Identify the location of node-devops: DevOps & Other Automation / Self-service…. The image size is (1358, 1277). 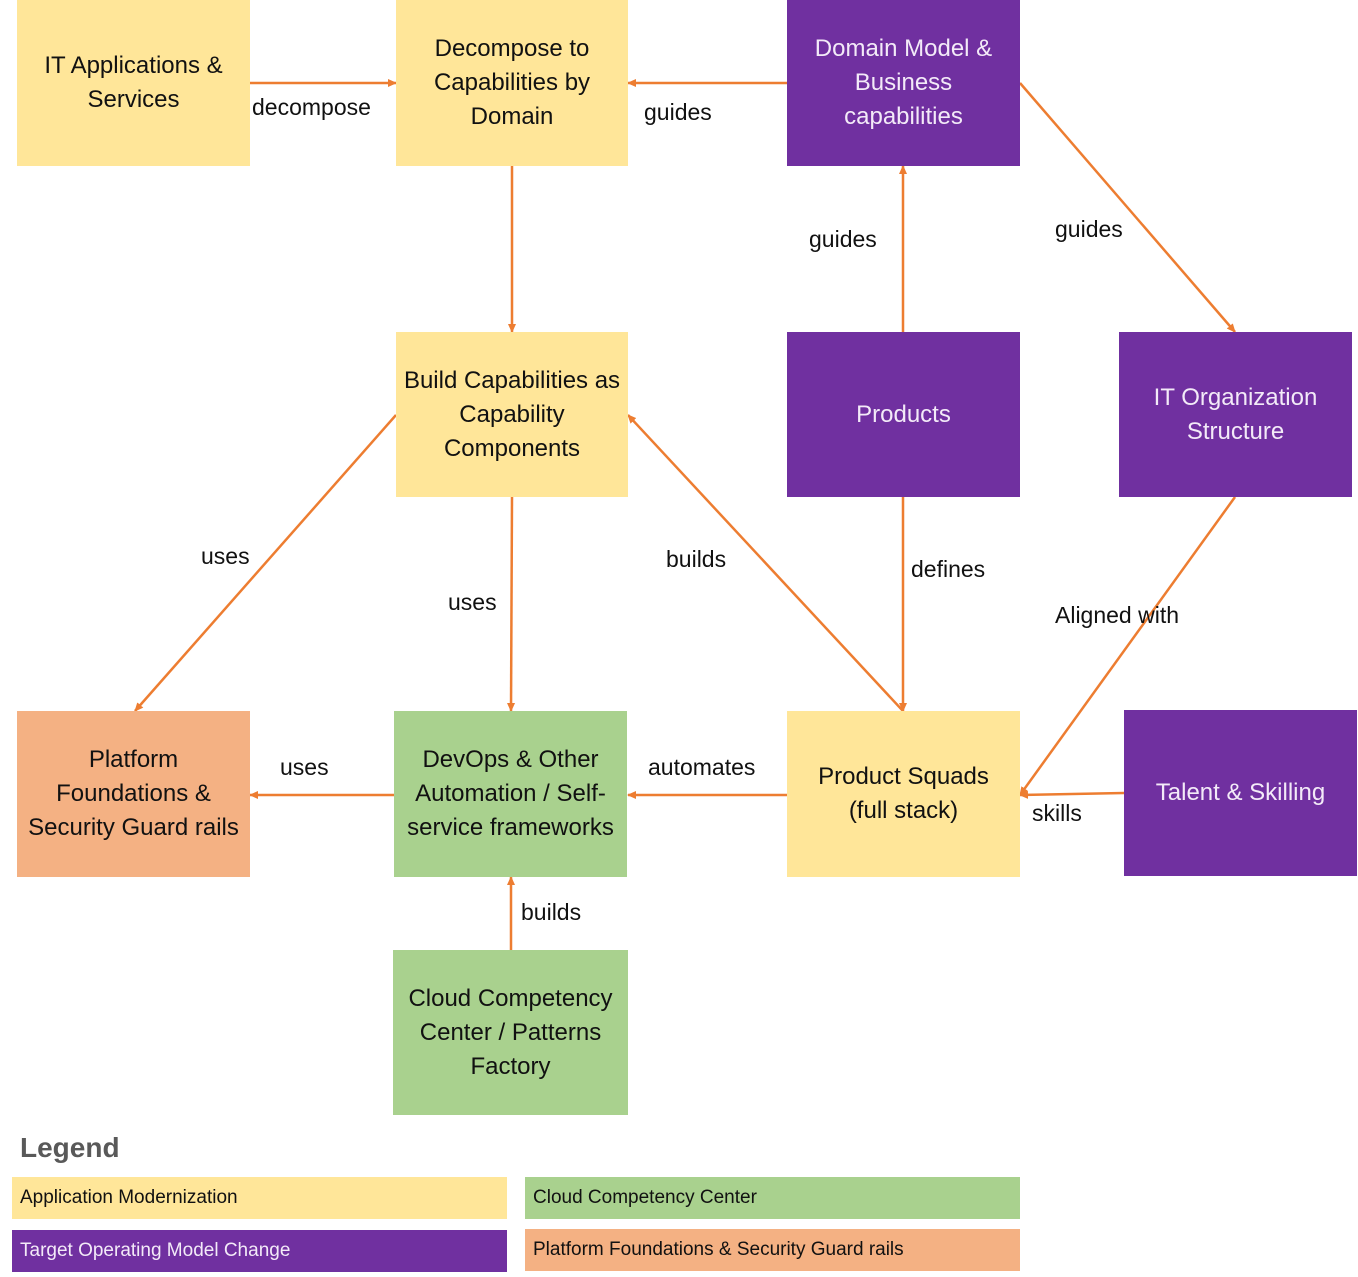
(510, 794).